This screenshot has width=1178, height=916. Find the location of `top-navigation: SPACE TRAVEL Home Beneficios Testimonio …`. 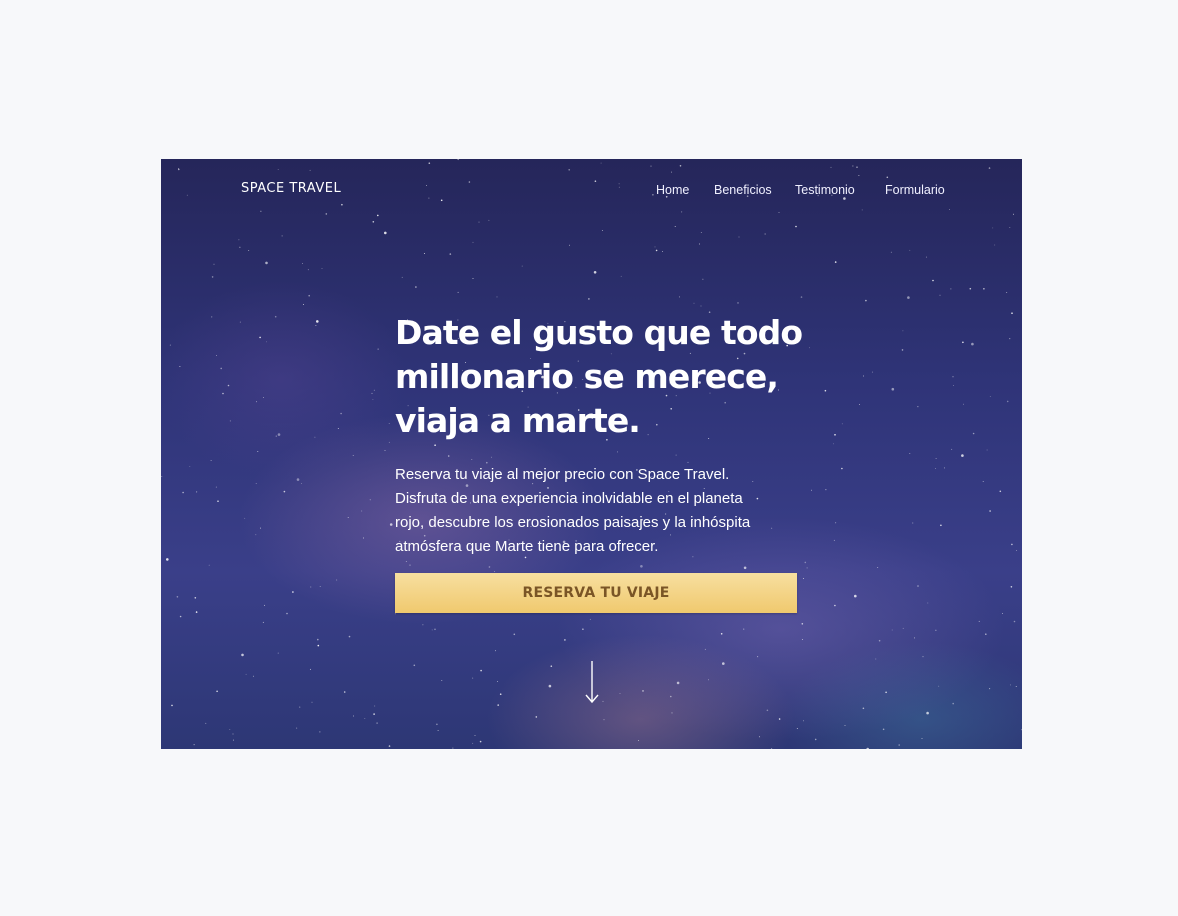

top-navigation: SPACE TRAVEL Home Beneficios Testimonio … is located at coordinates (591, 191).